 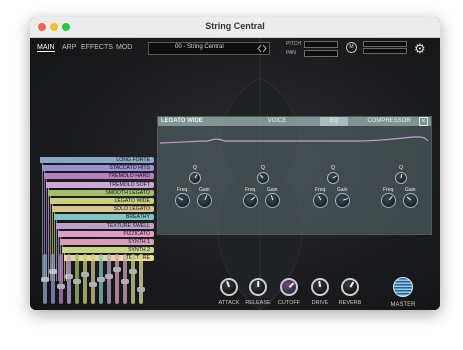 I want to click on pitch-slider, so click(x=321, y=44).